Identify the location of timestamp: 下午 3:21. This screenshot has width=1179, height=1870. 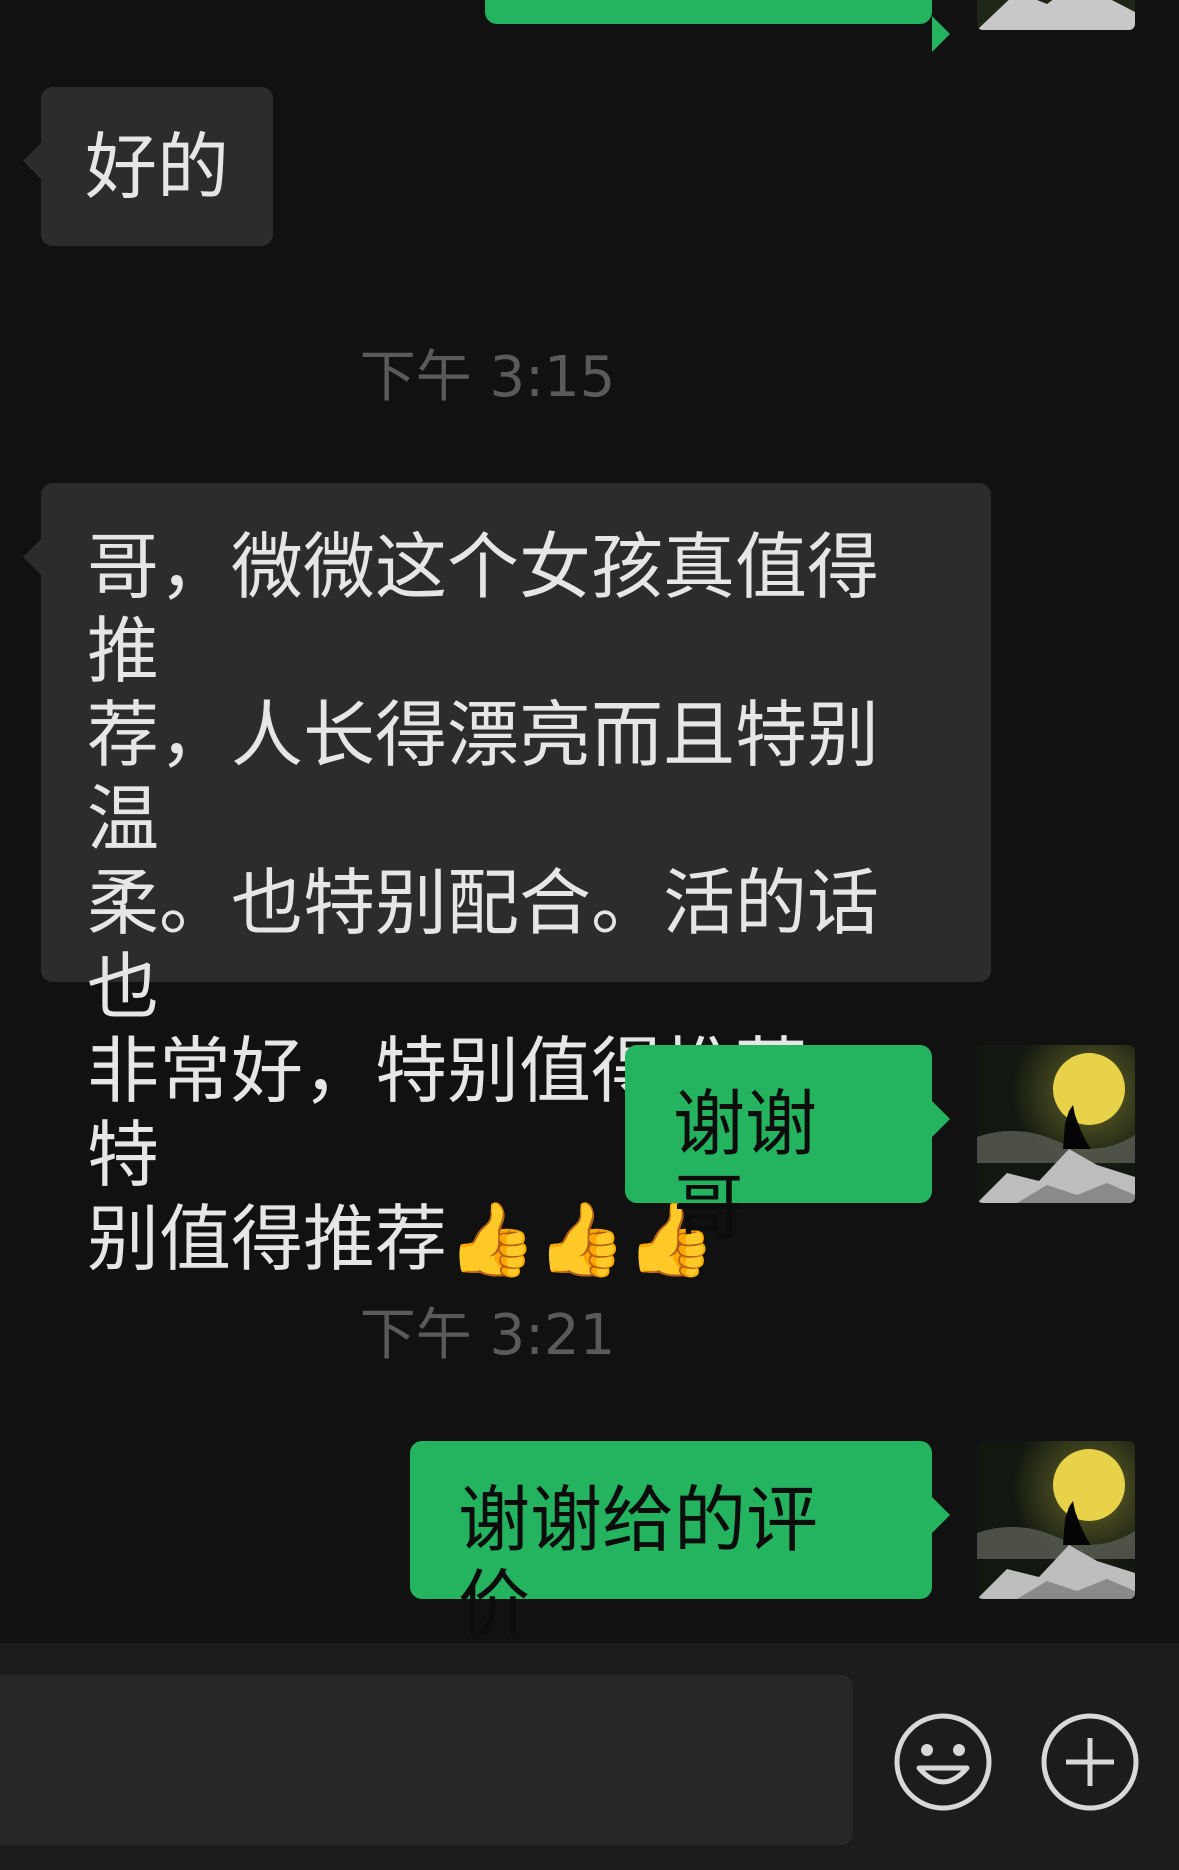
(487, 1335).